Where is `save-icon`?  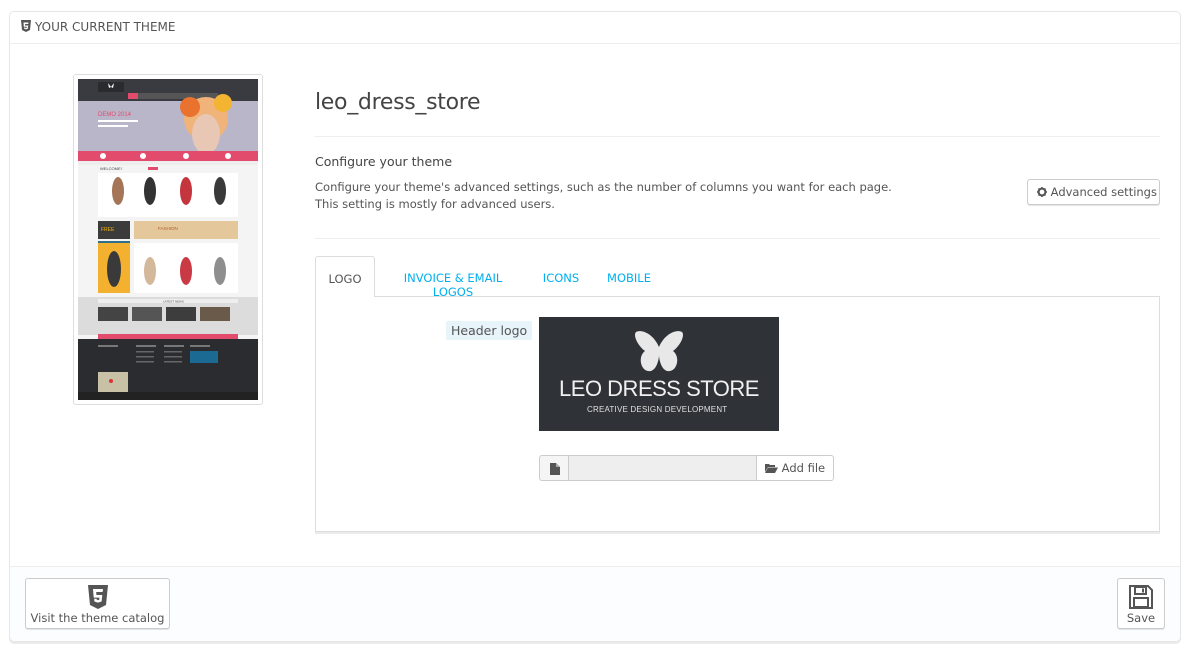 save-icon is located at coordinates (1141, 597).